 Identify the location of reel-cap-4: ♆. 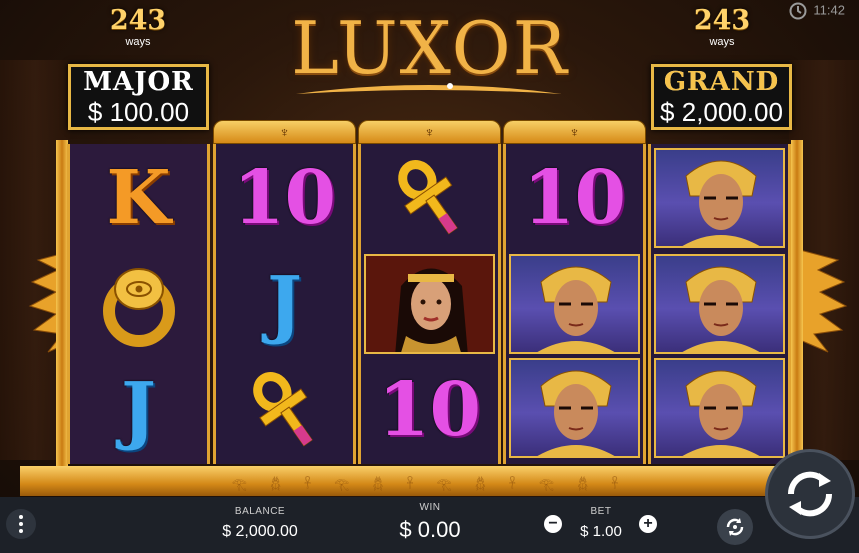
(574, 132).